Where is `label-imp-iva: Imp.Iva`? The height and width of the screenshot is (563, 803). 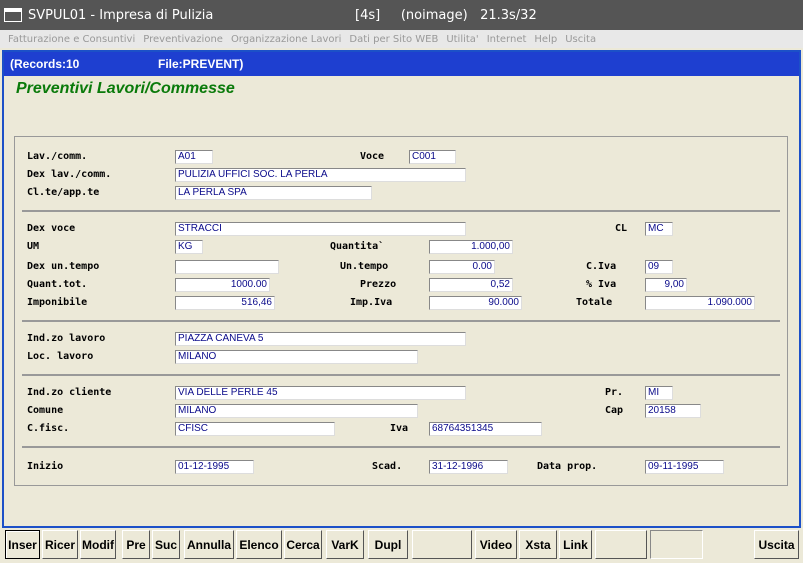 label-imp-iva: Imp.Iva is located at coordinates (371, 302).